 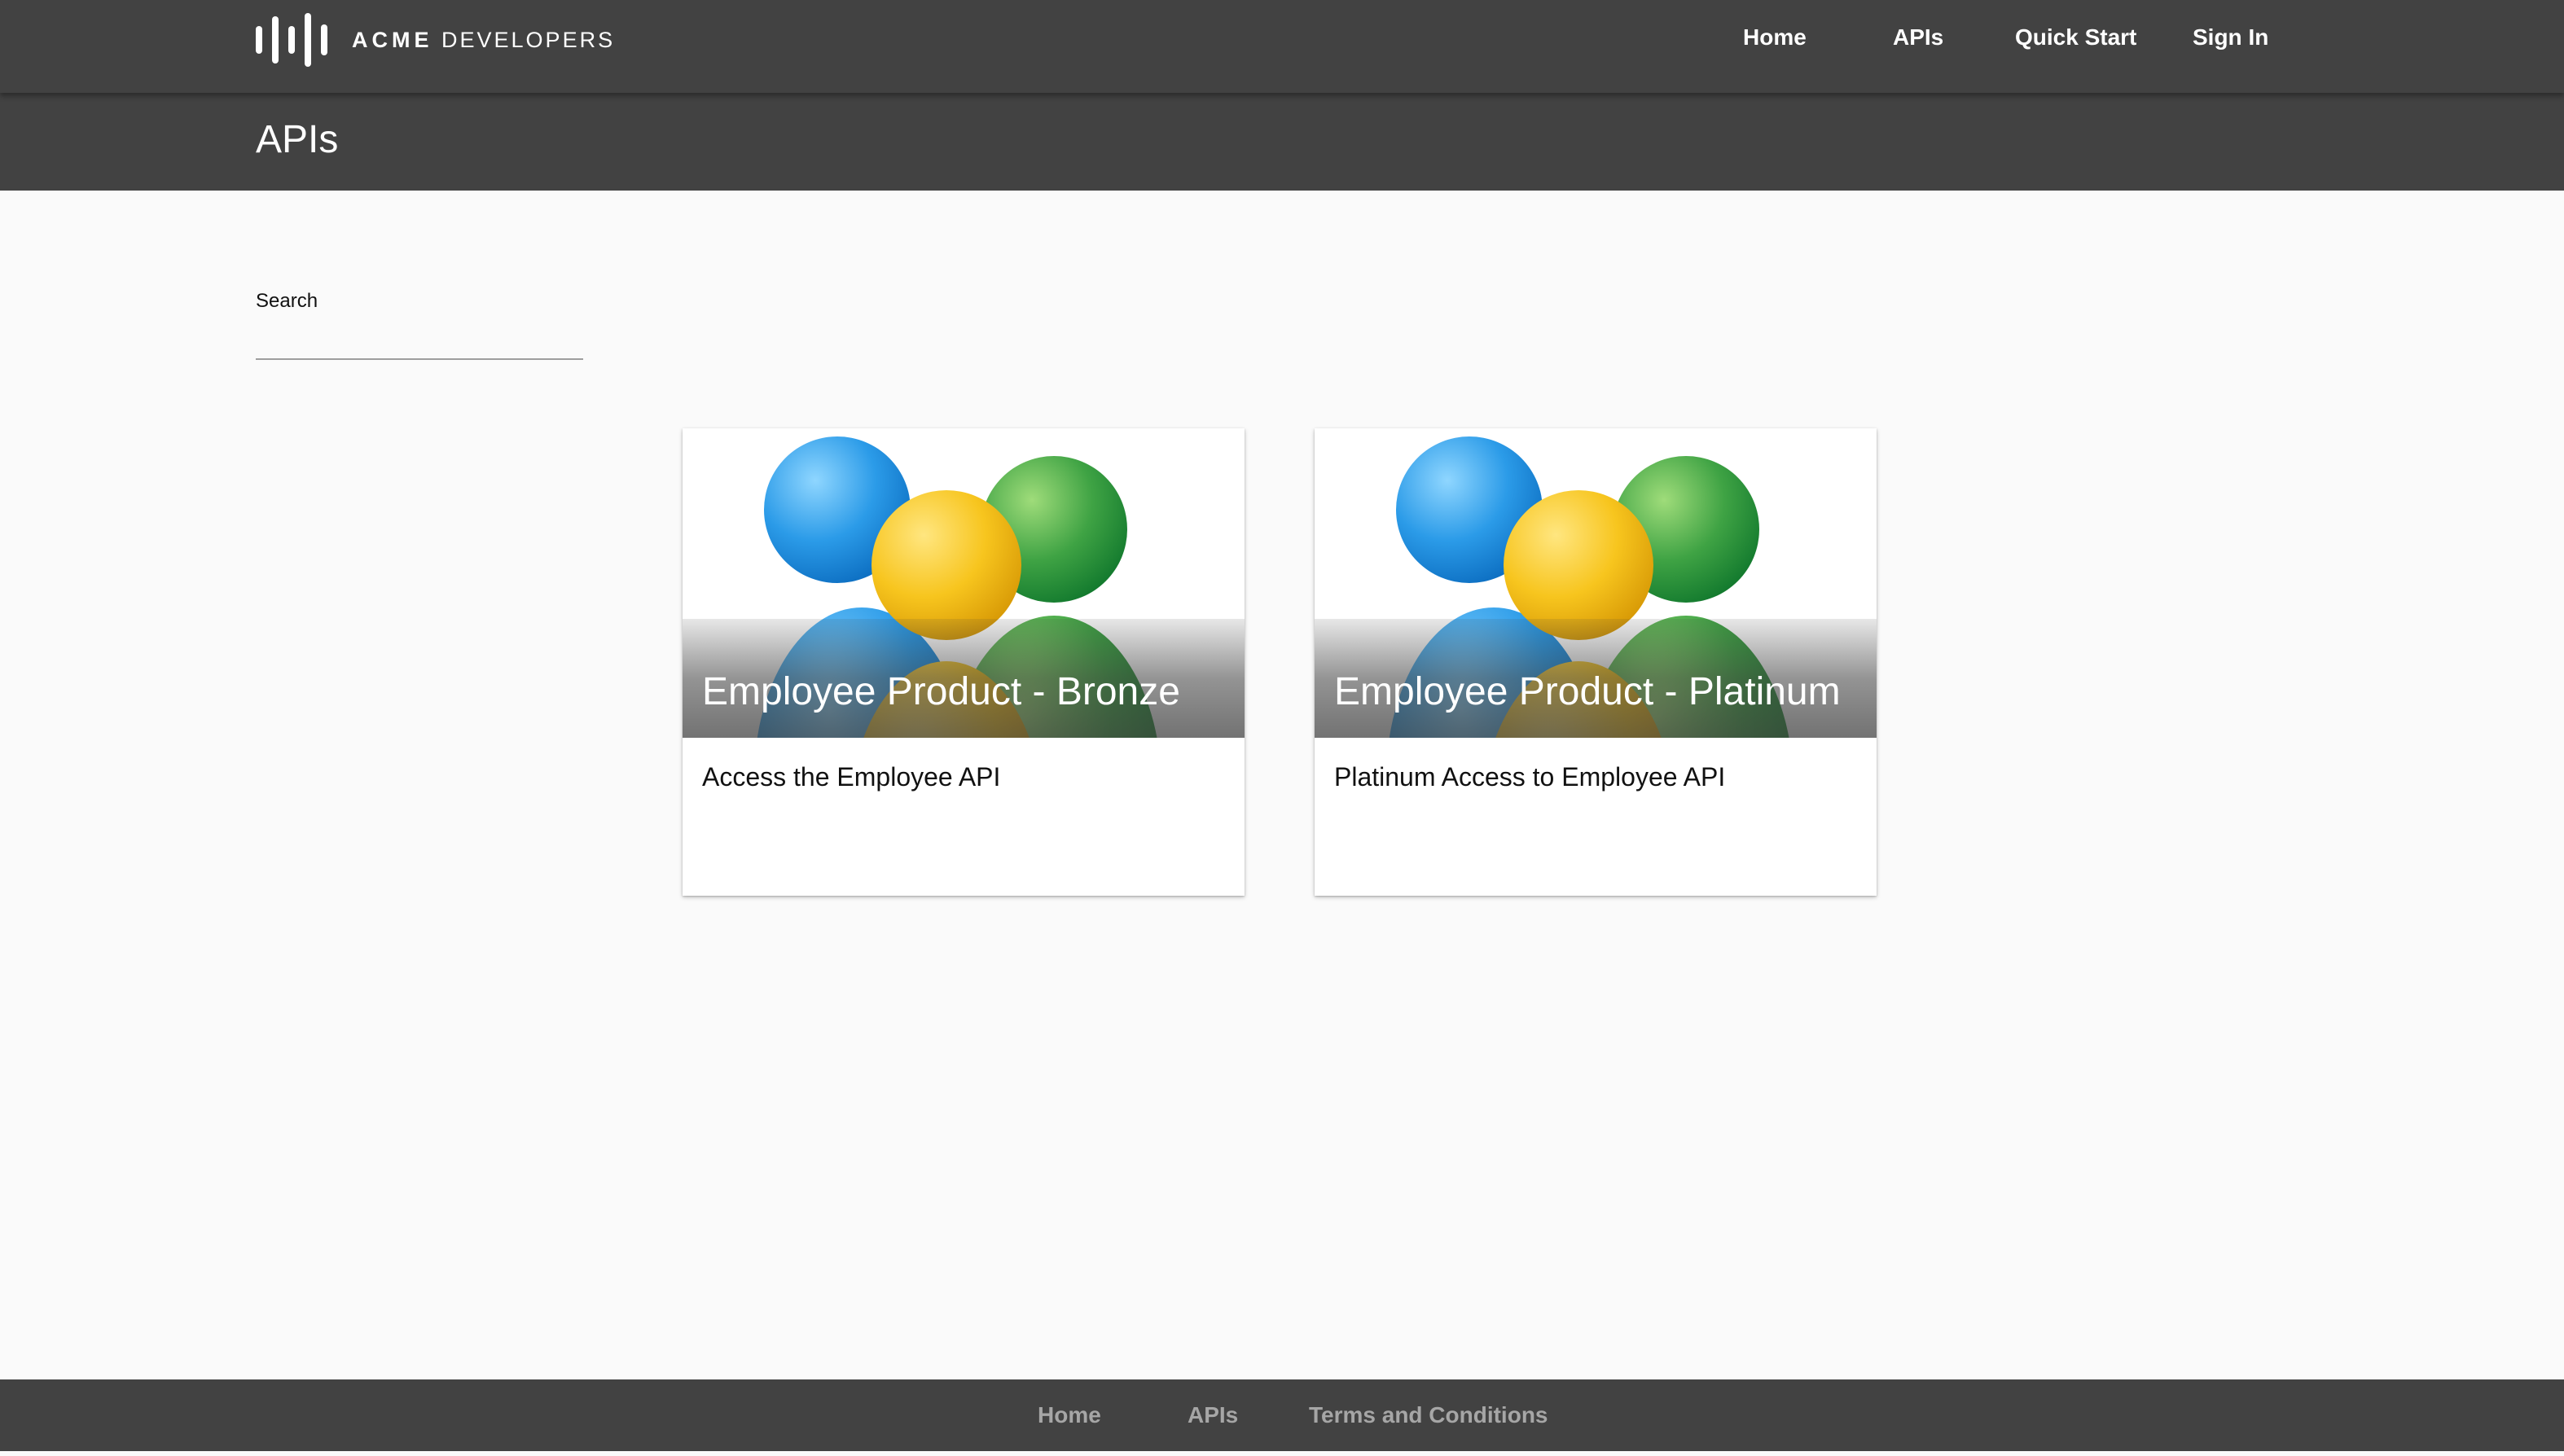 I want to click on nav-apis-link: APIs, so click(x=1918, y=41).